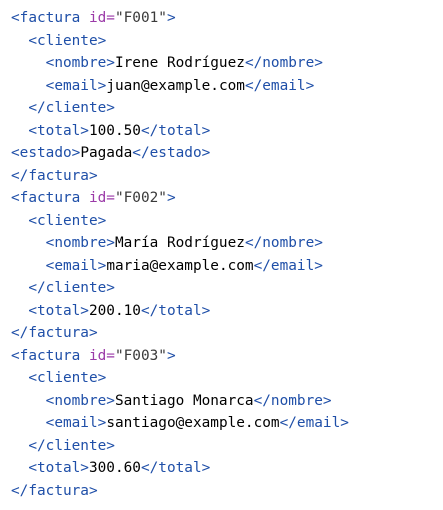 The height and width of the screenshot is (510, 443). What do you see at coordinates (171, 153) in the screenshot?
I see `xml-tag-token: </estado>` at bounding box center [171, 153].